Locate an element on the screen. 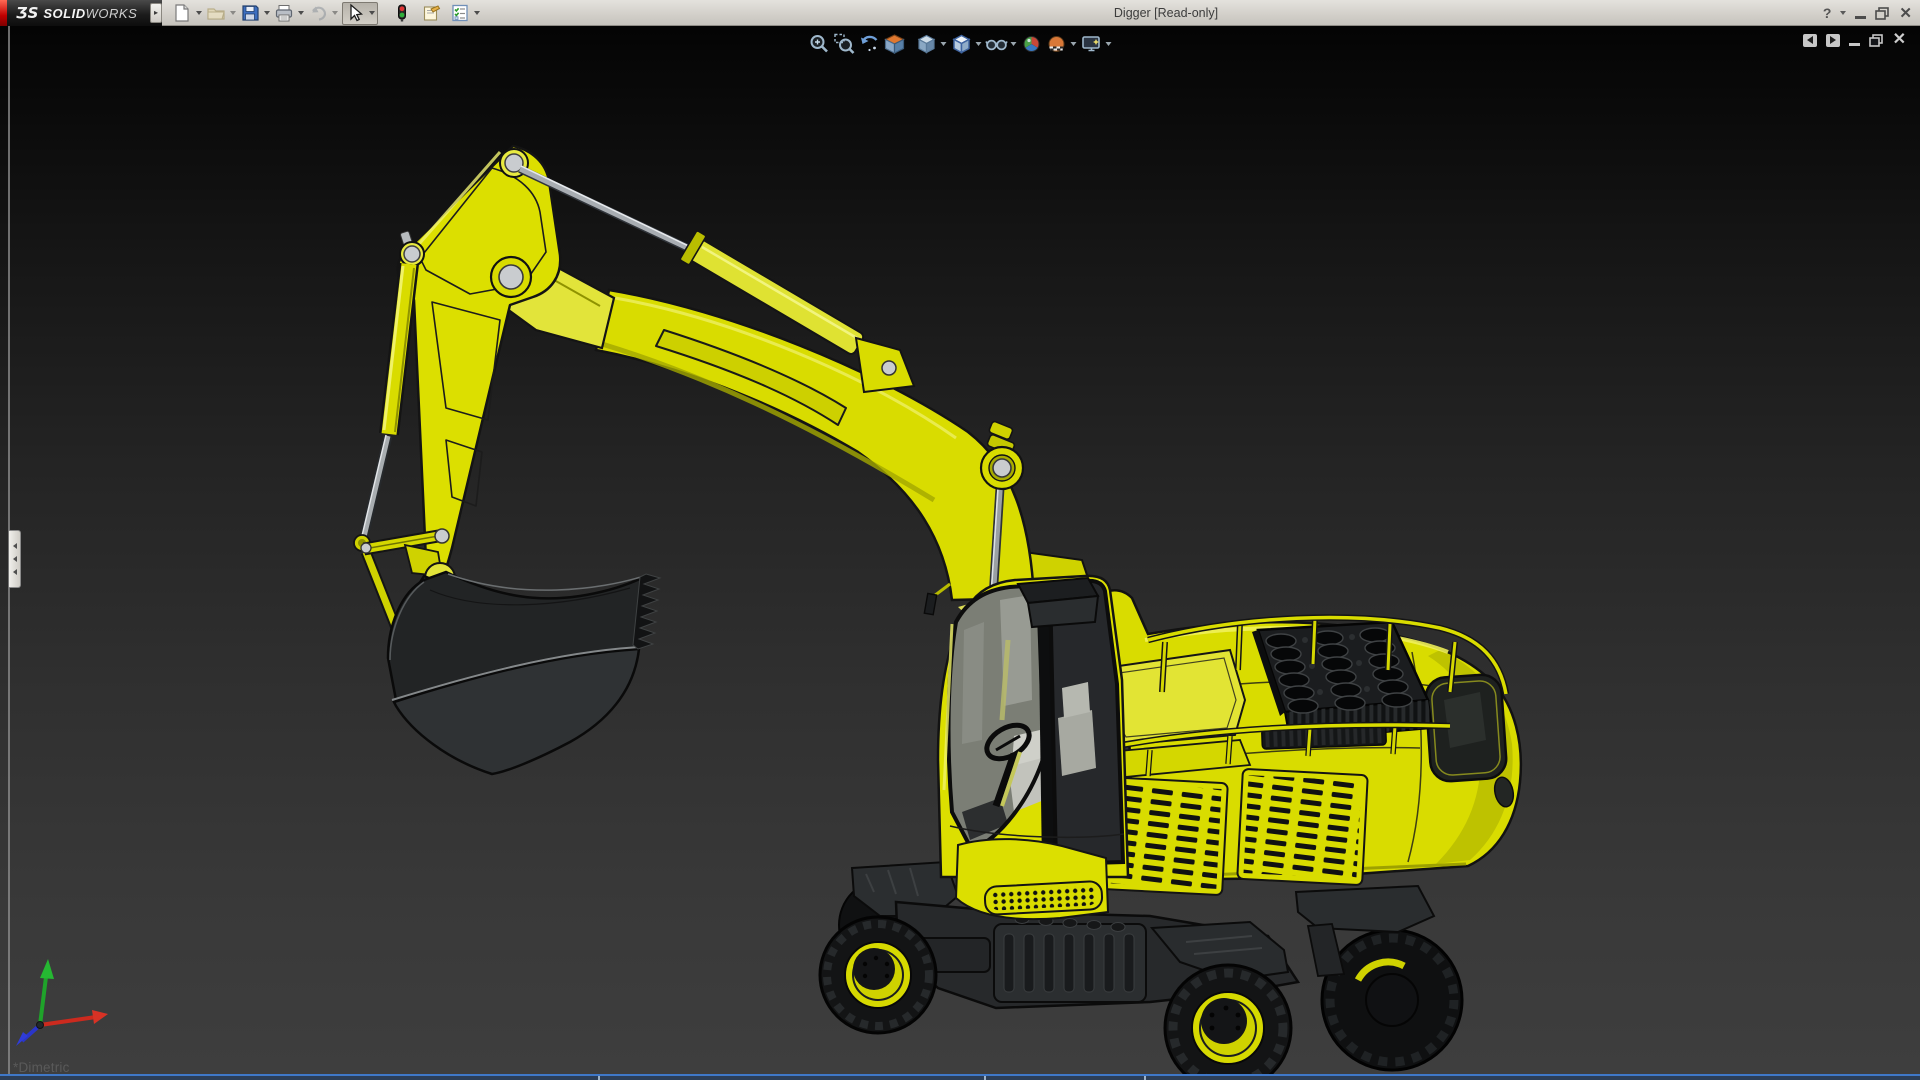  new-document-icon is located at coordinates (181, 13).